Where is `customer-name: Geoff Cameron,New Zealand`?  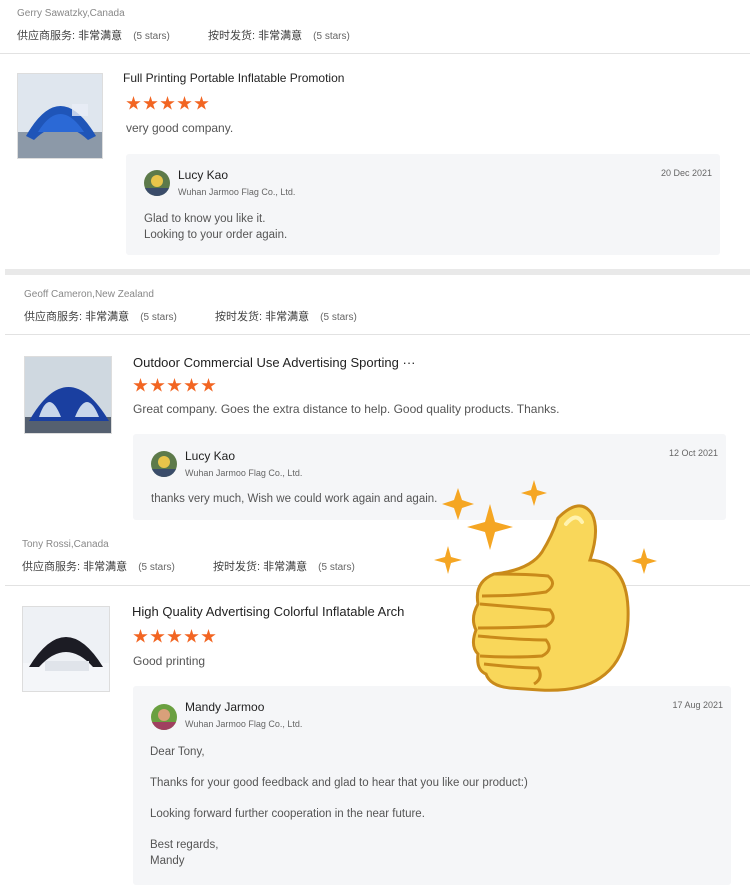 customer-name: Geoff Cameron,New Zealand is located at coordinates (89, 294).